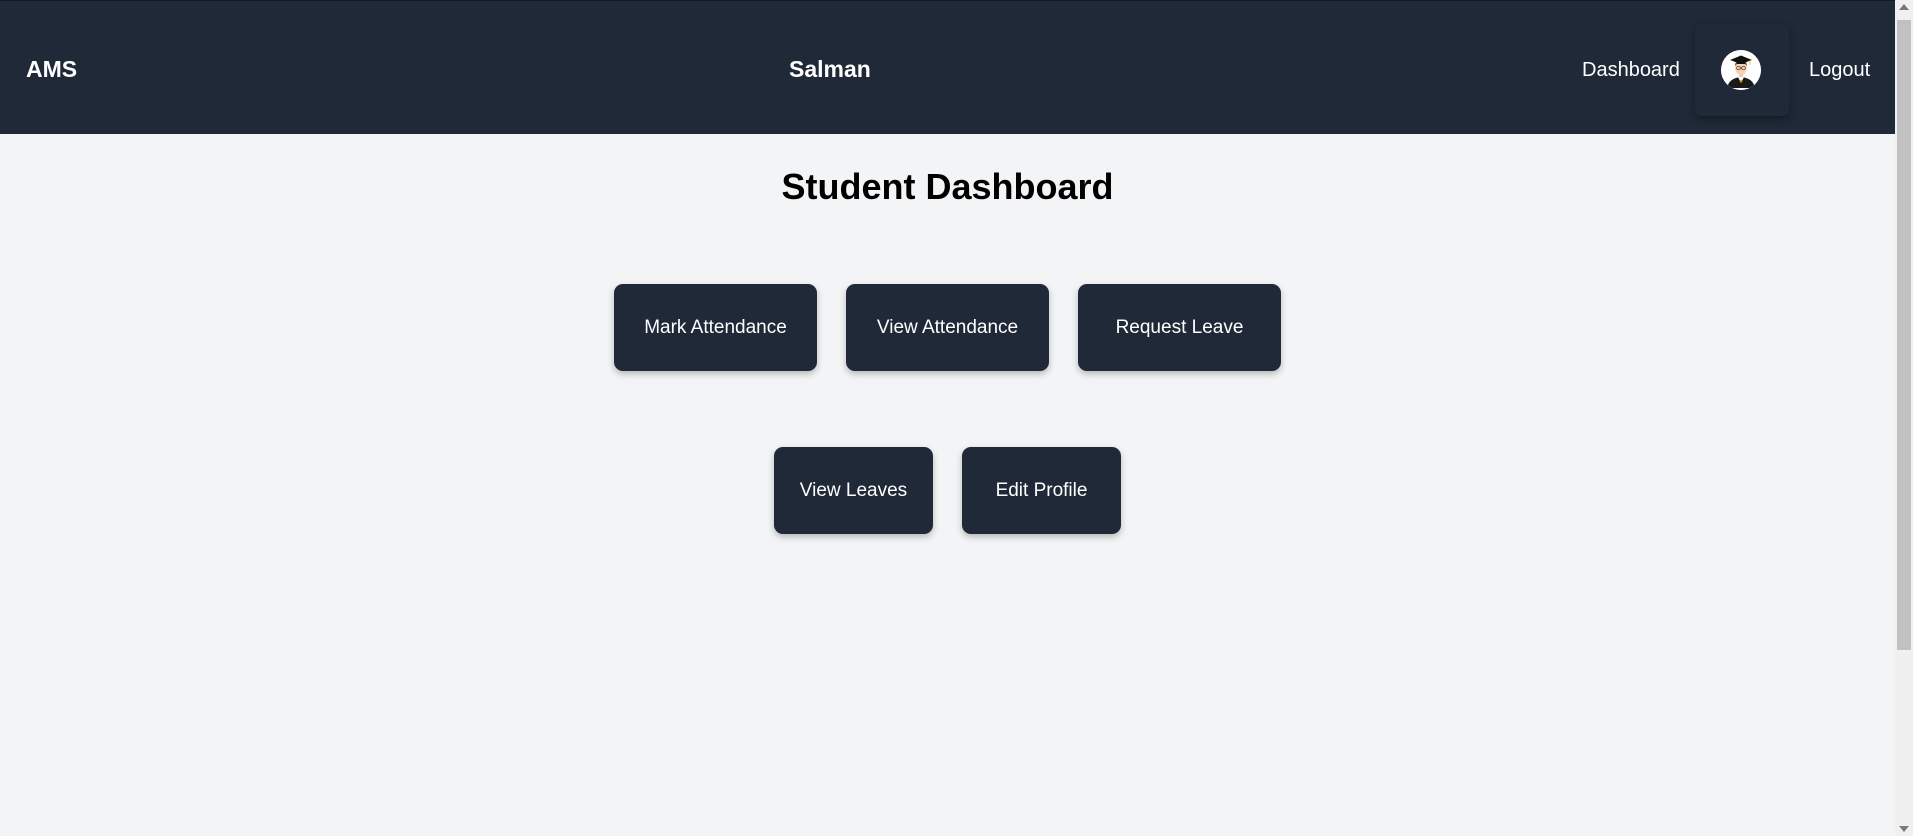 This screenshot has height=836, width=1913. I want to click on vertical-scrollbar, so click(1904, 418).